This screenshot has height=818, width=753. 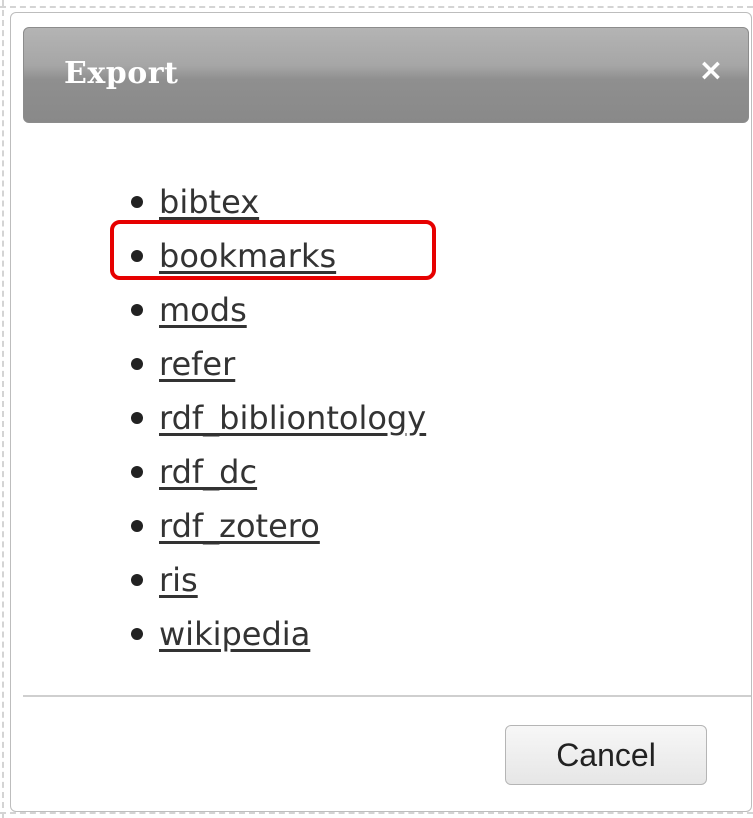 I want to click on format-link-bibtex: bibtex, so click(x=209, y=202).